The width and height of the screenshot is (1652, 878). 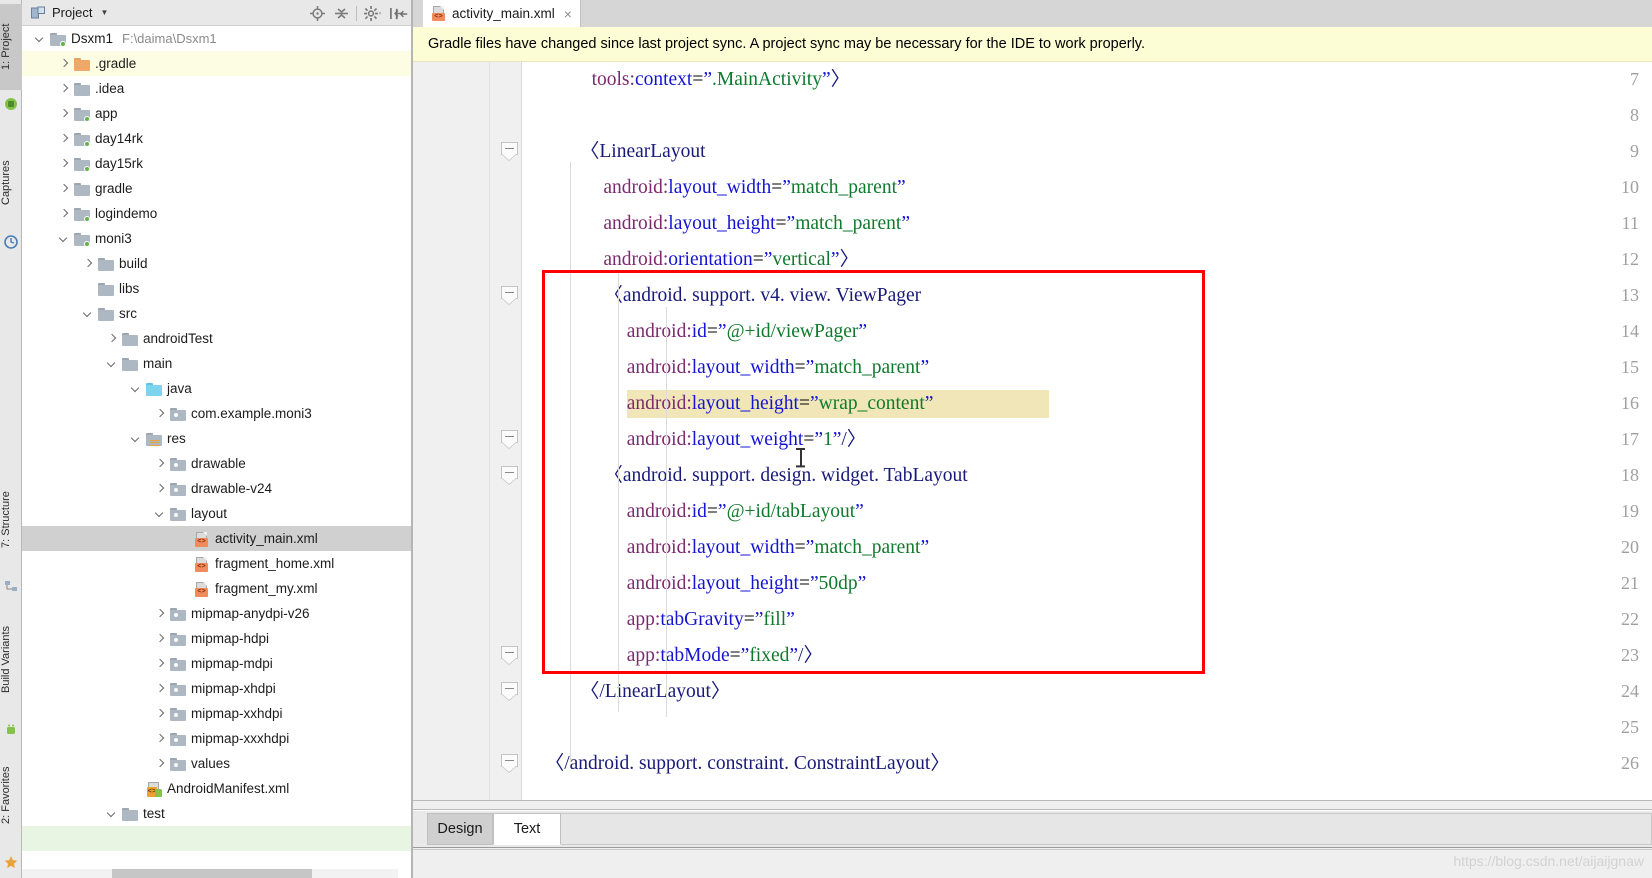 What do you see at coordinates (217, 163) in the screenshot?
I see `tree-row: day15rk` at bounding box center [217, 163].